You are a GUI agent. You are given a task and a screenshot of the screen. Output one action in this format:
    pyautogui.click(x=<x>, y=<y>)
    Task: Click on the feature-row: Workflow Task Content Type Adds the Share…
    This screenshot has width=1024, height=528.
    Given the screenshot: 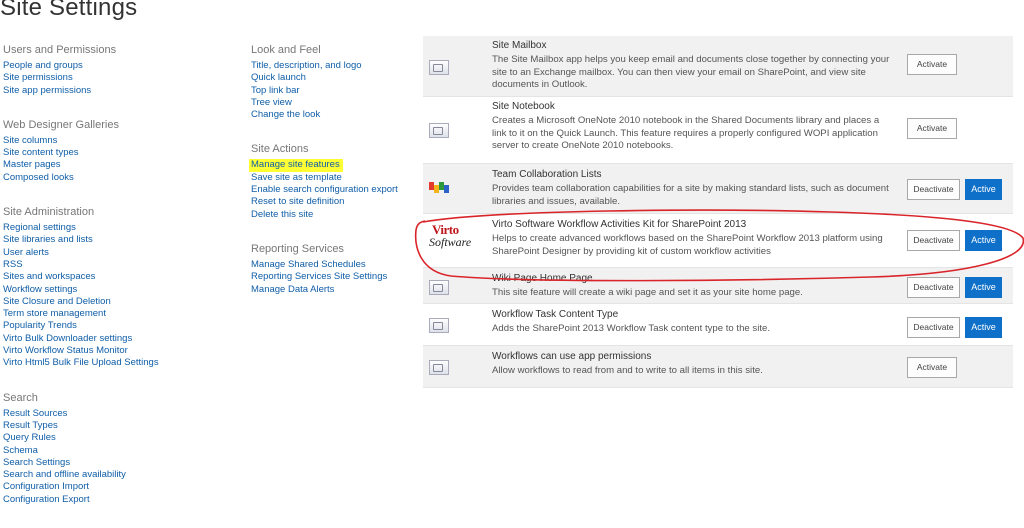 What is the action you would take?
    pyautogui.click(x=718, y=325)
    